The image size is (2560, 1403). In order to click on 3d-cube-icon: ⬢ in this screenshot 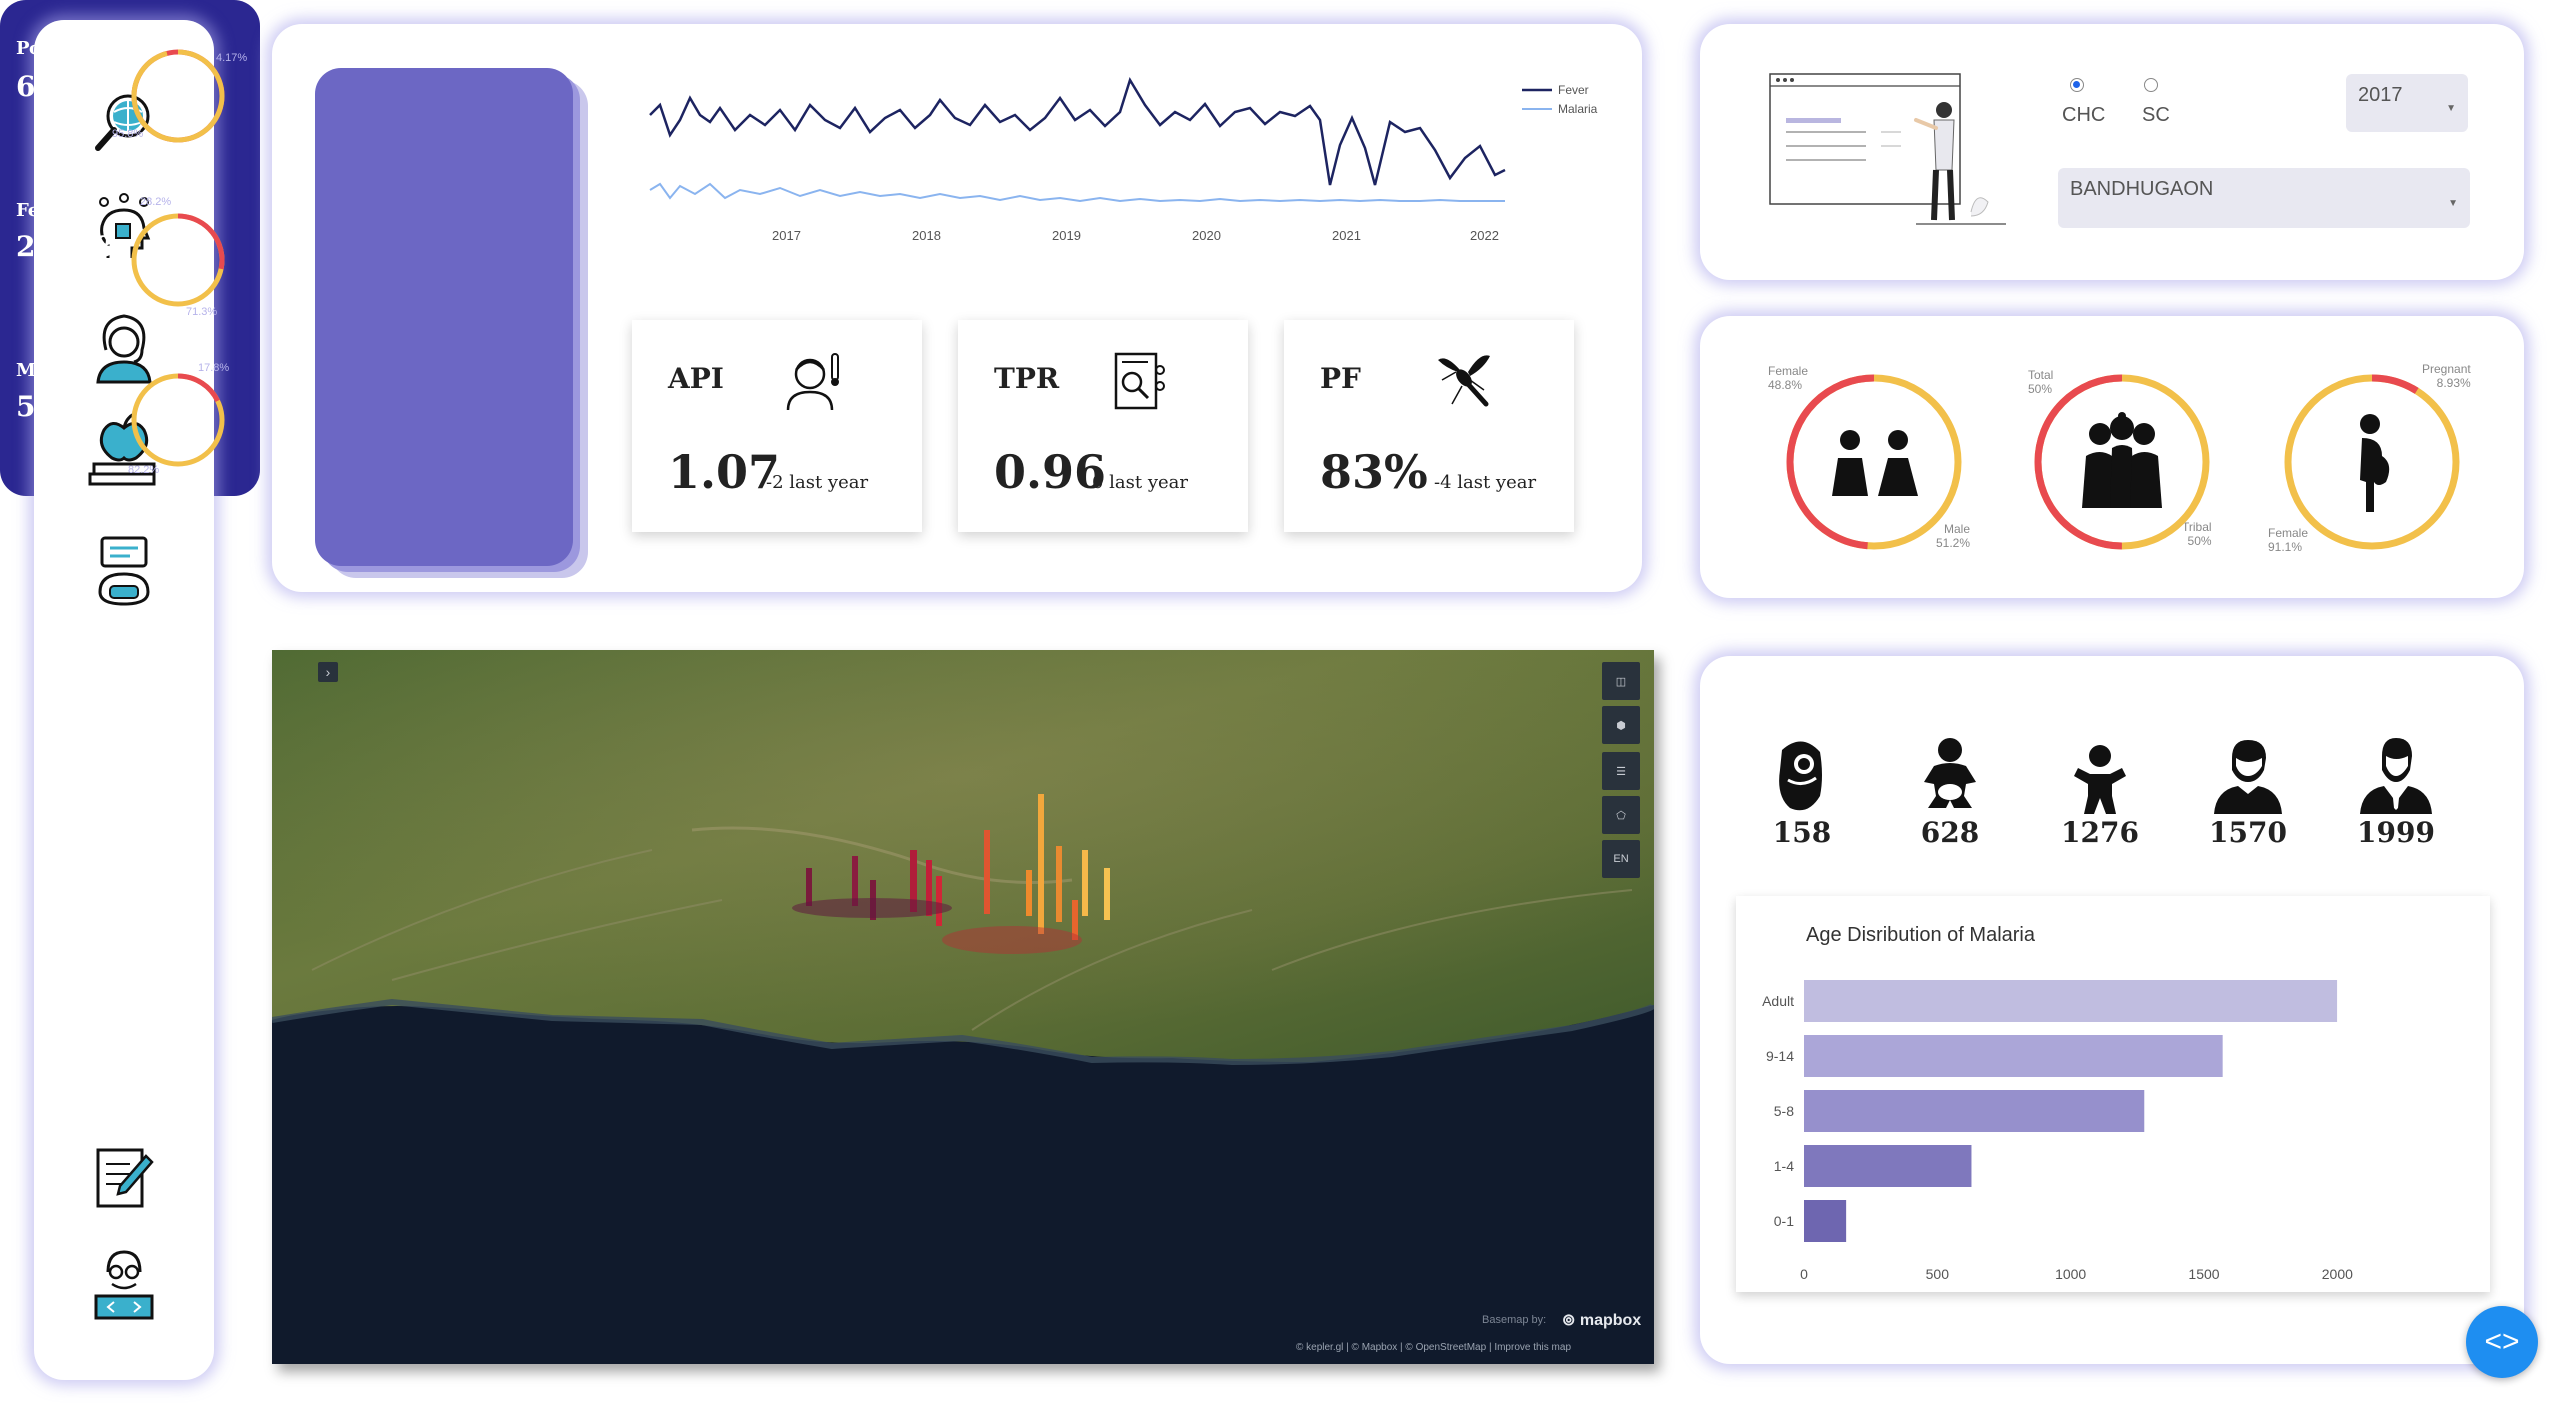, I will do `click(1621, 725)`.